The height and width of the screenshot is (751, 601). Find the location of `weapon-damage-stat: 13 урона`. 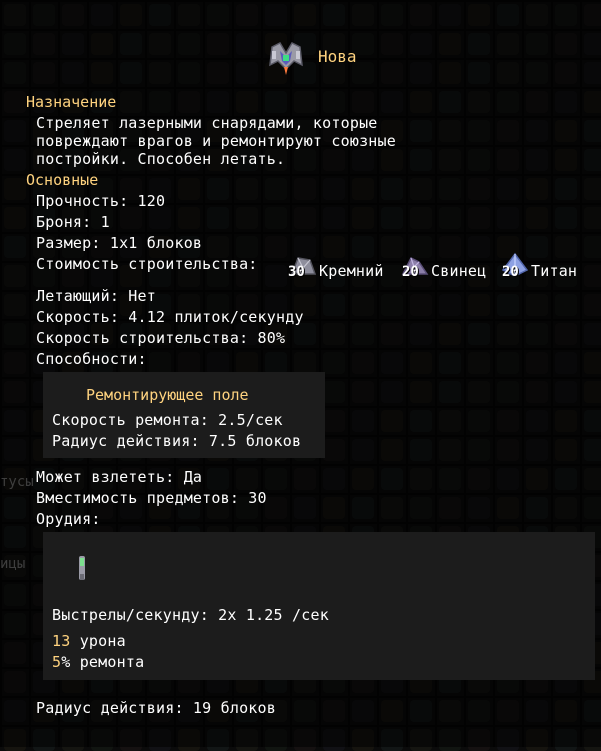

weapon-damage-stat: 13 урона is located at coordinates (89, 641).